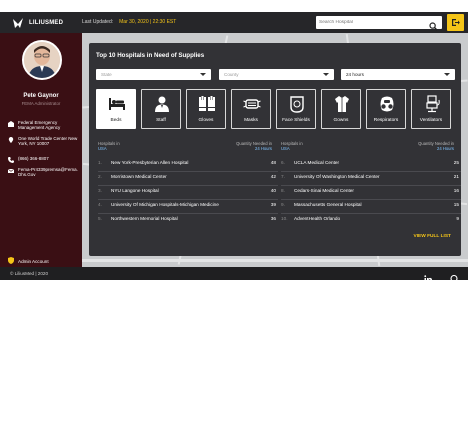 This screenshot has height=421, width=468. I want to click on avatar, so click(42, 60).